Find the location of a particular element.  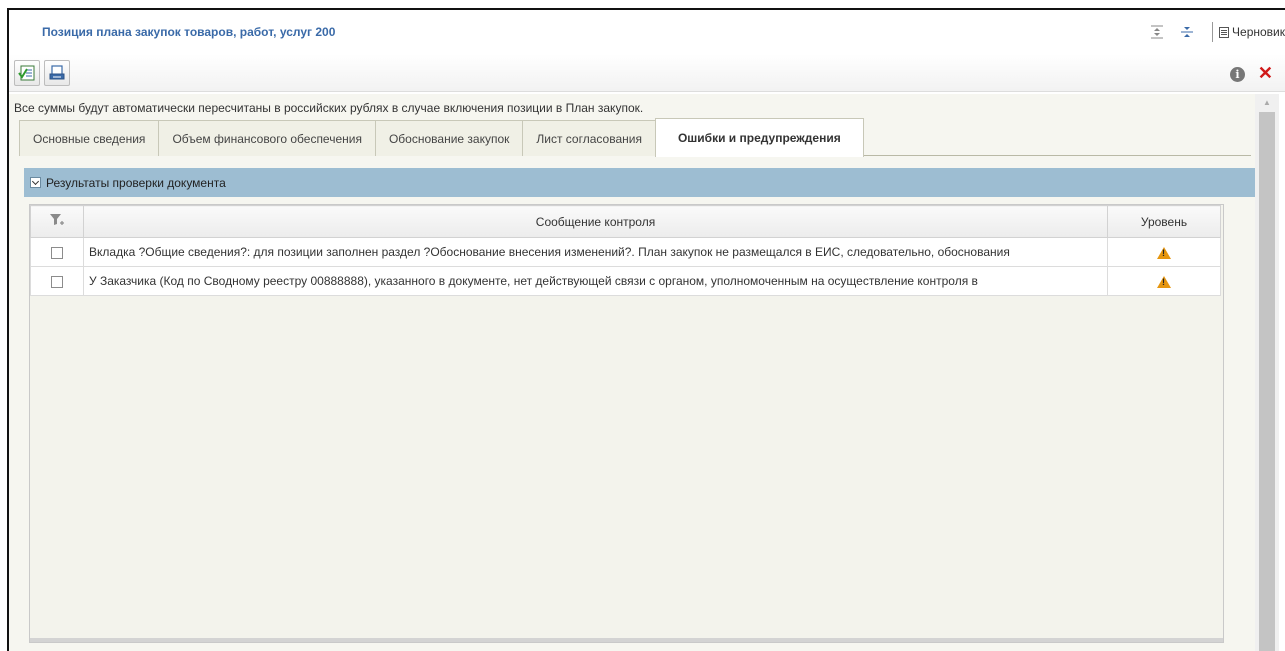

filter-column-header is located at coordinates (57, 221).